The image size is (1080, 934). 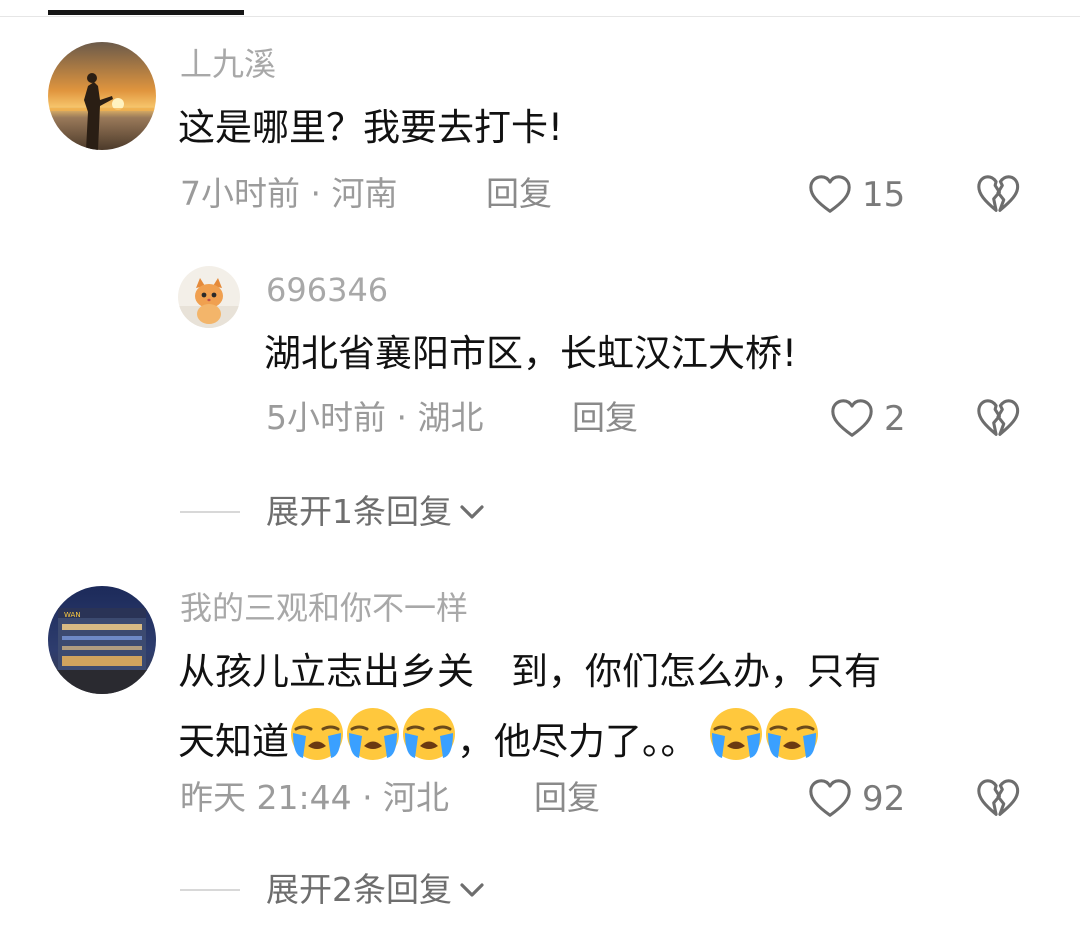 I want to click on expand-replies-button: 展开1条回复, so click(x=334, y=512).